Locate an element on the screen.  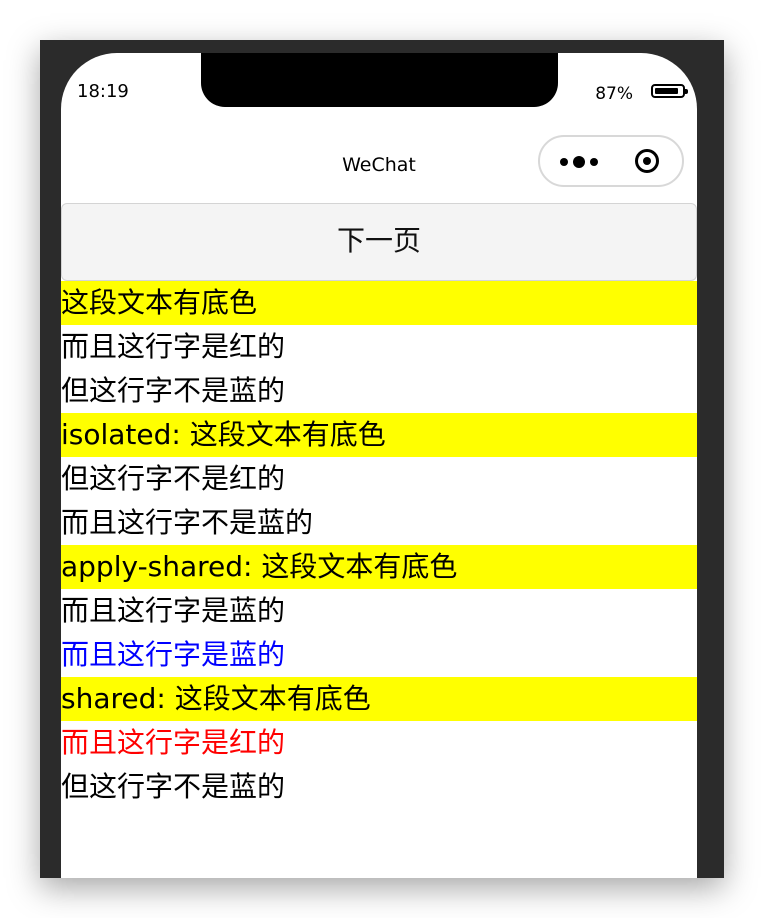
text-line: shared: 这段文本有底色 is located at coordinates (379, 699).